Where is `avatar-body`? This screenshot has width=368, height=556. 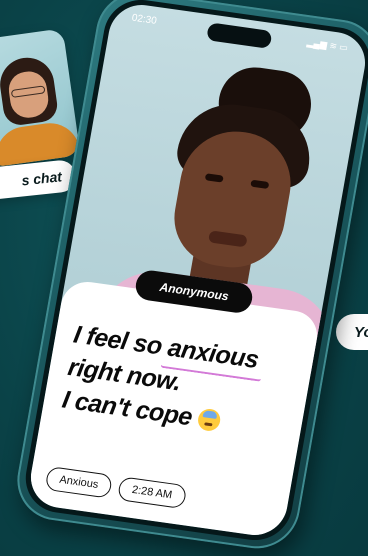 avatar-body is located at coordinates (40, 143).